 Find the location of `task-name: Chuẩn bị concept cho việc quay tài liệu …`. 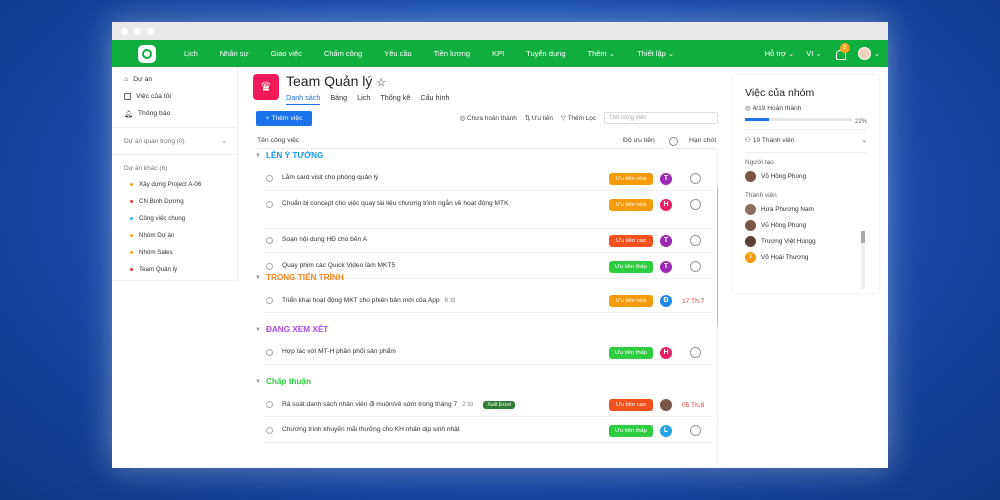

task-name: Chuẩn bị concept cho việc quay tài liệu … is located at coordinates (395, 203).